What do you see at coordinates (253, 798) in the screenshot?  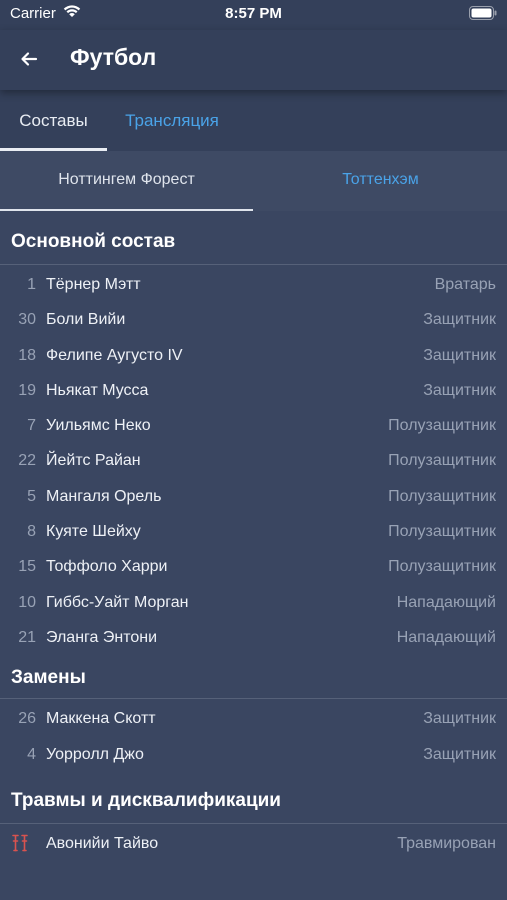 I see `section-title-injuries: Травмы и дисквалификации` at bounding box center [253, 798].